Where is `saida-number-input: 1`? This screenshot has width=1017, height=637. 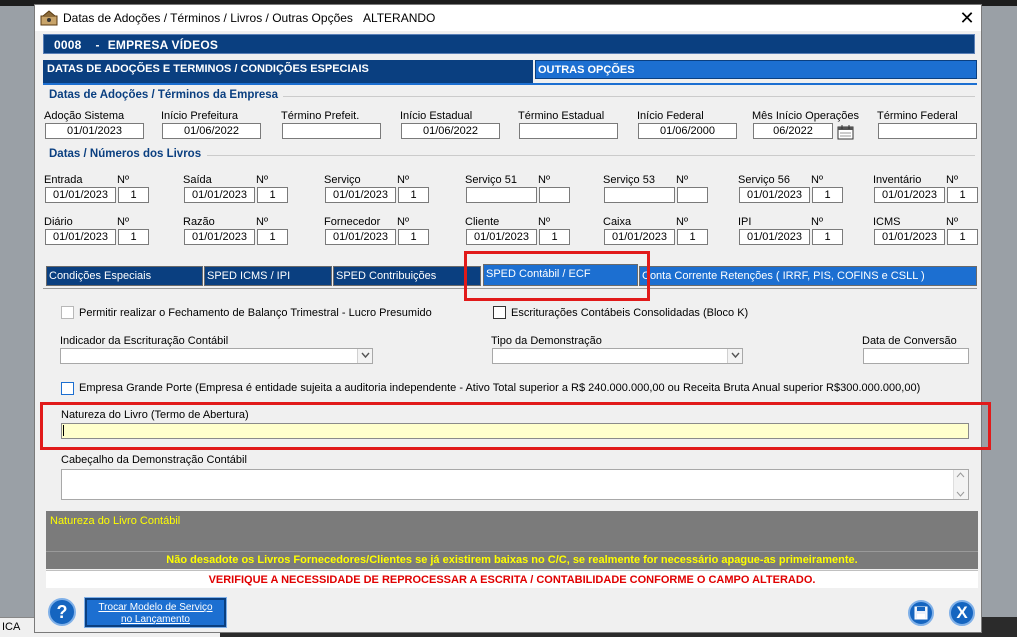
saida-number-input: 1 is located at coordinates (272, 195).